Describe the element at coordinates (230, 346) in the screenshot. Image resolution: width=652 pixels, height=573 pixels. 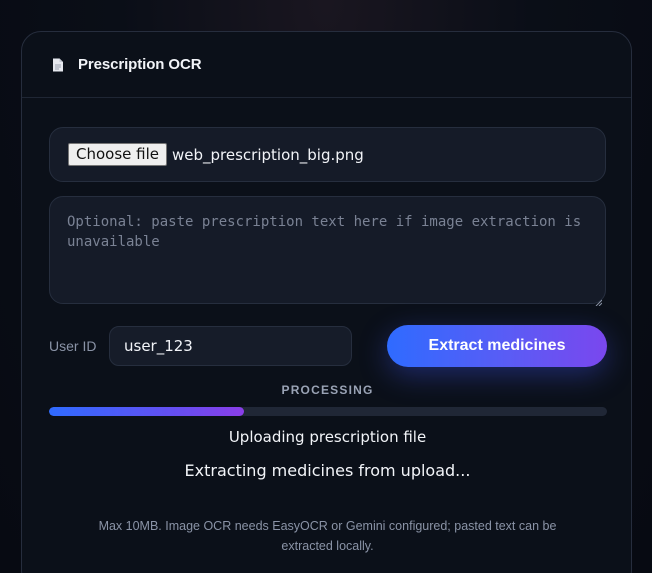
I see `user-id-input` at that location.